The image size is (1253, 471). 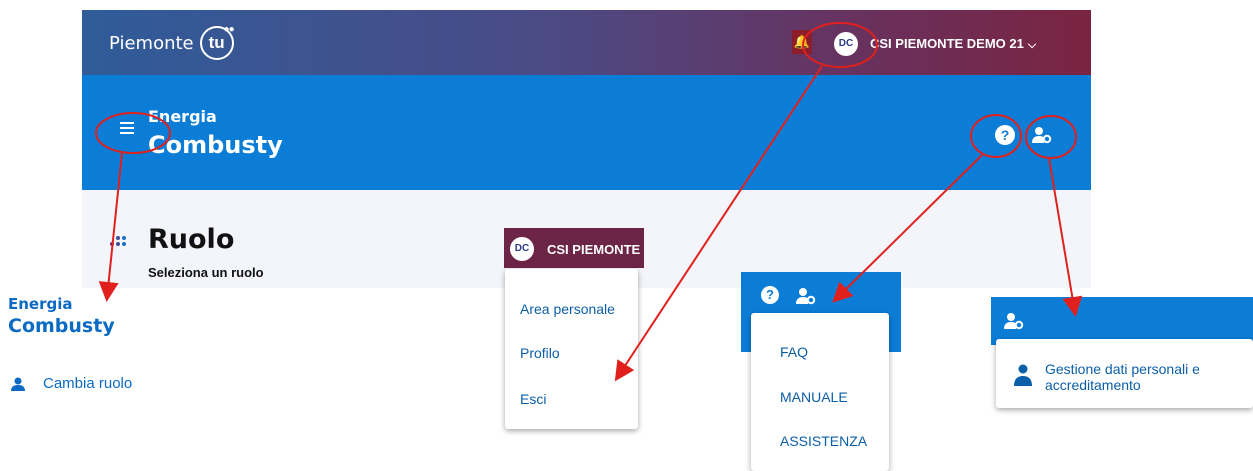 What do you see at coordinates (229, 29) in the screenshot?
I see `logo-dots-icon: ●●` at bounding box center [229, 29].